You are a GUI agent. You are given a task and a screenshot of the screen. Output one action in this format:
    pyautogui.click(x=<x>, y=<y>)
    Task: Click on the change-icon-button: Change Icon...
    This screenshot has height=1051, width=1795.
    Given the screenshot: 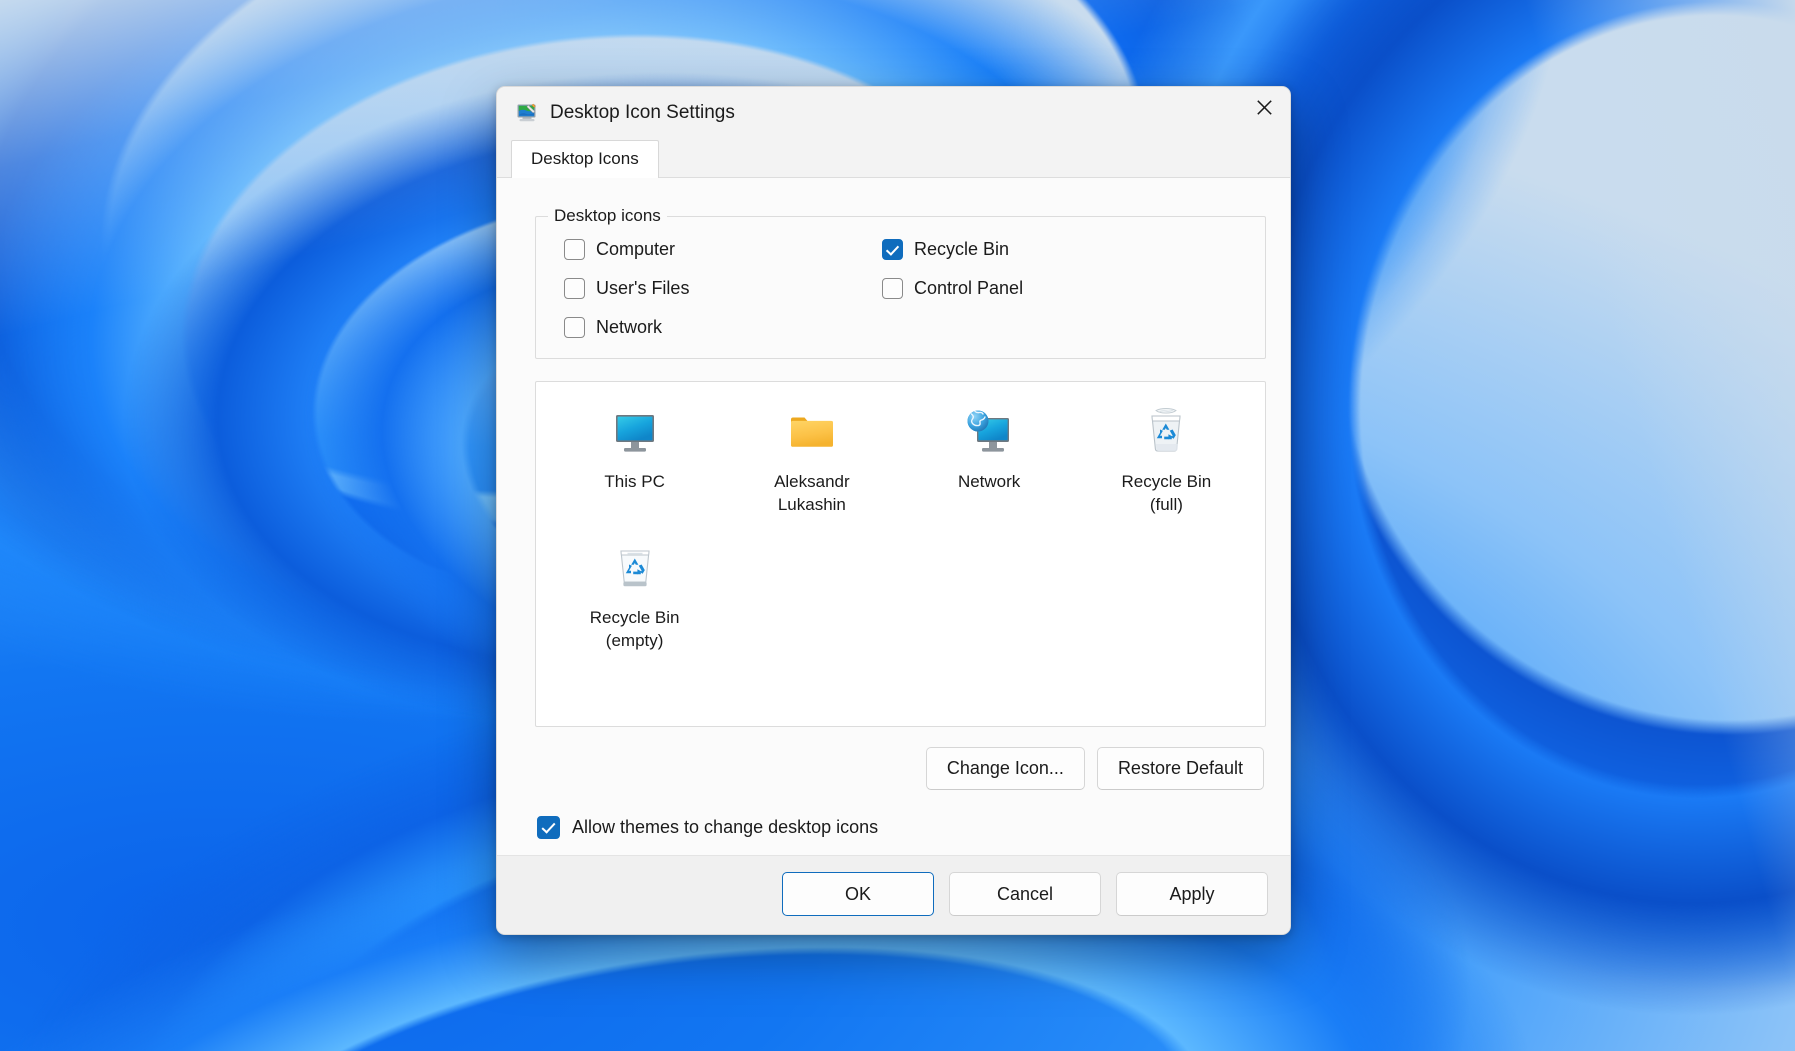 What is the action you would take?
    pyautogui.click(x=1005, y=768)
    